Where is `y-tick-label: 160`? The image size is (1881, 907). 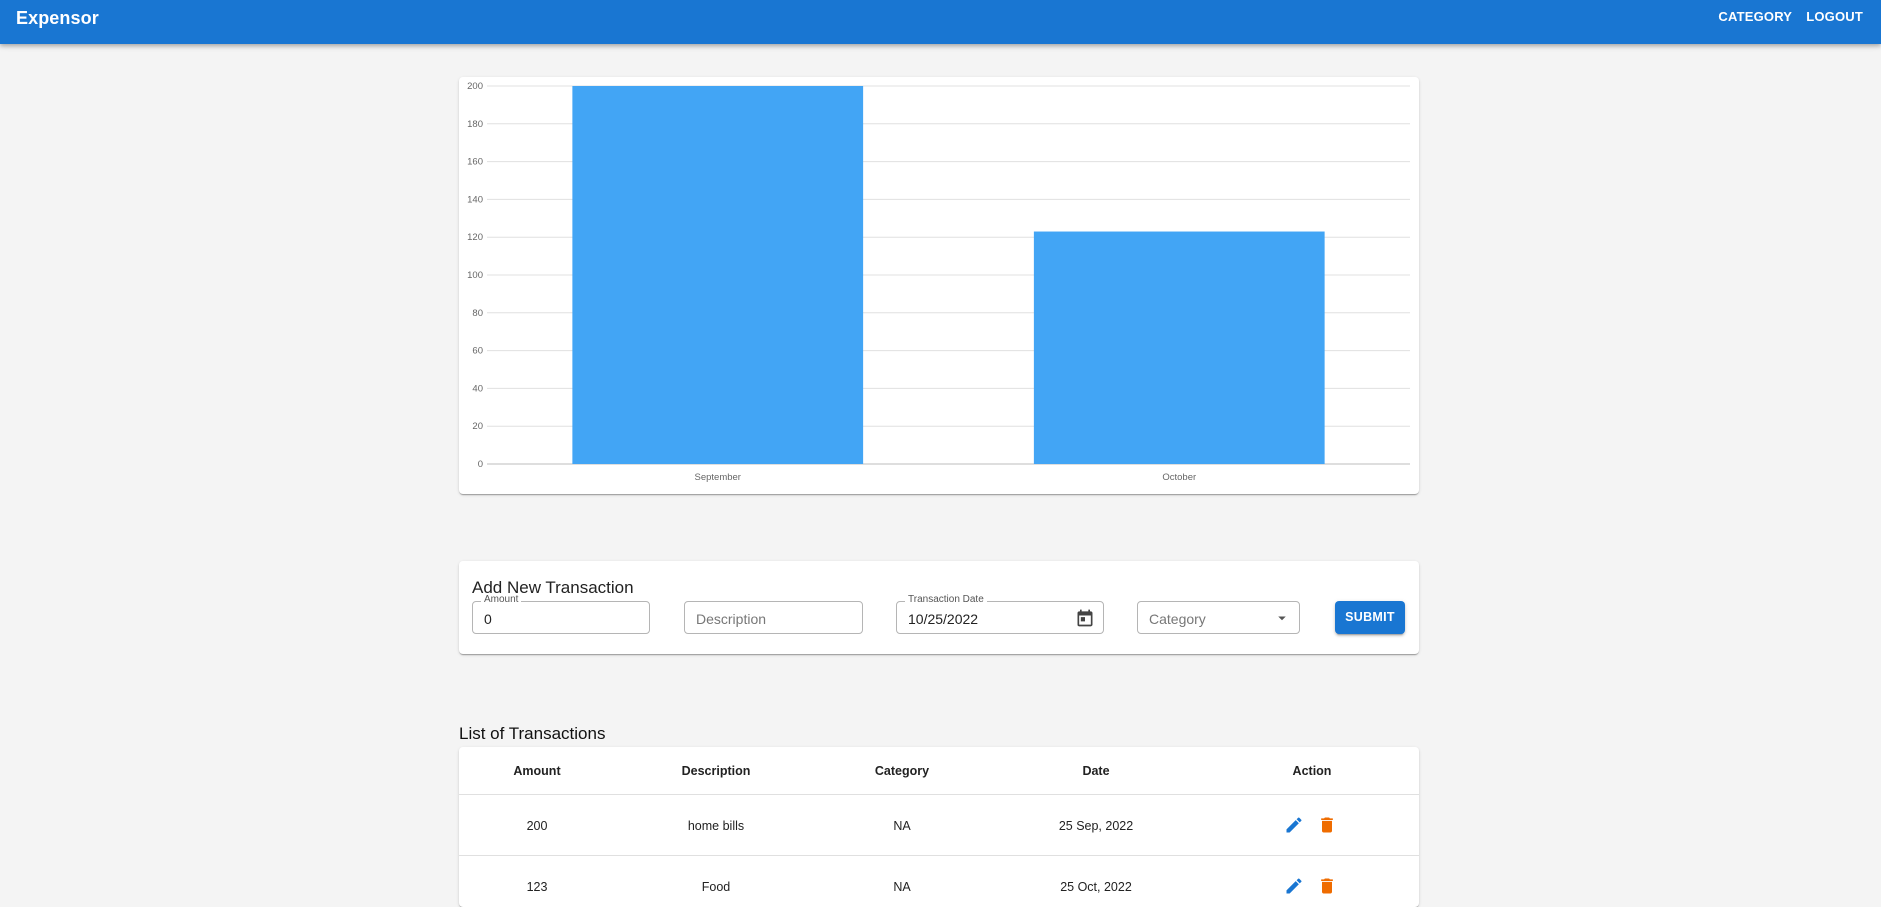
y-tick-label: 160 is located at coordinates (475, 162).